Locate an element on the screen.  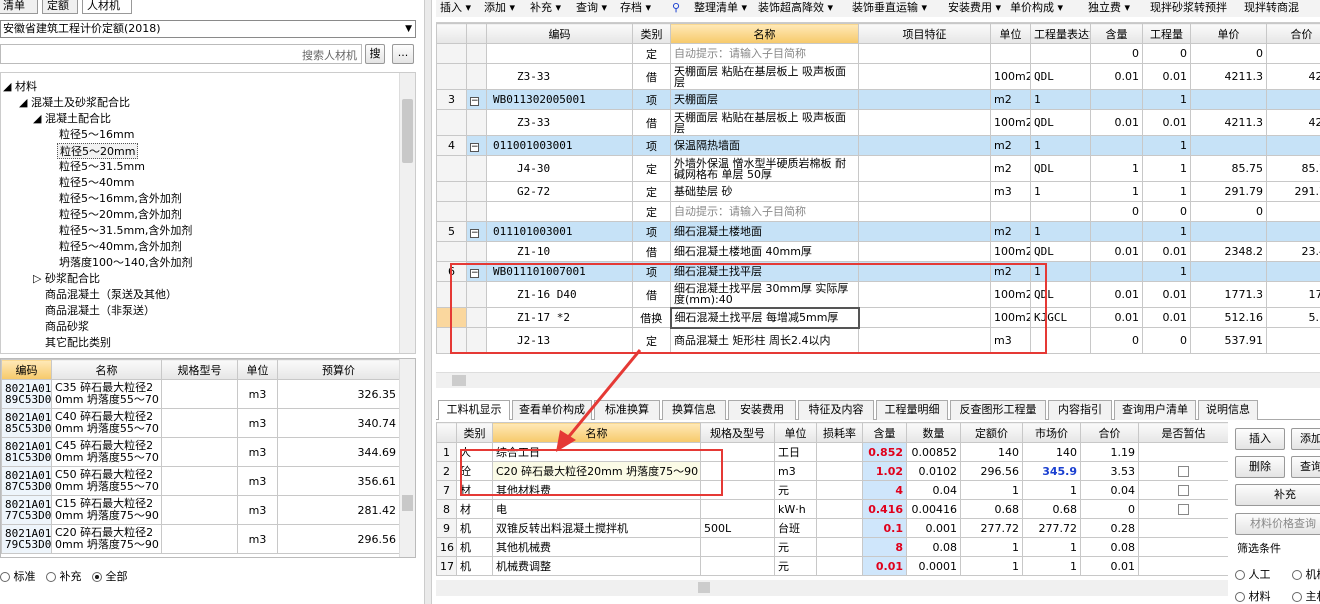
arrow-annotation is located at coordinates (599, 400).